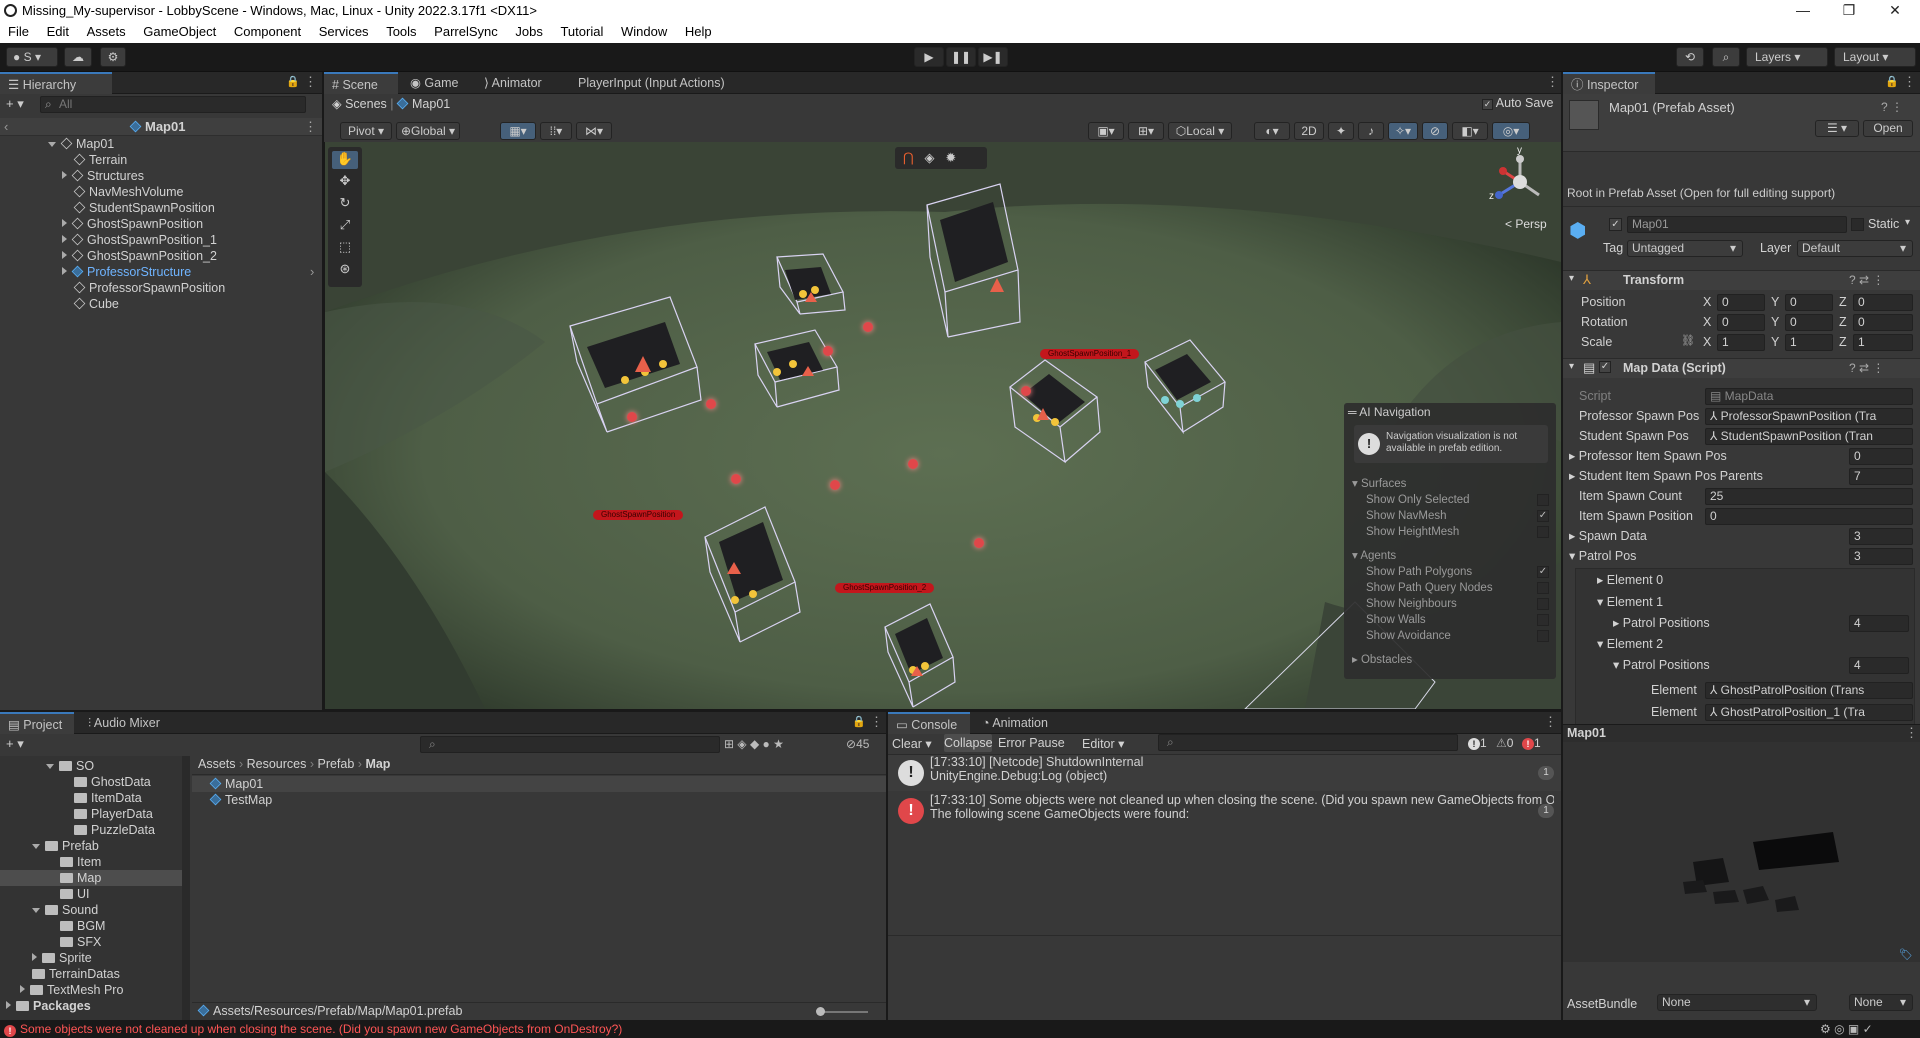 This screenshot has width=1920, height=1038. What do you see at coordinates (37, 723) in the screenshot?
I see `tab-project: ▤ Project` at bounding box center [37, 723].